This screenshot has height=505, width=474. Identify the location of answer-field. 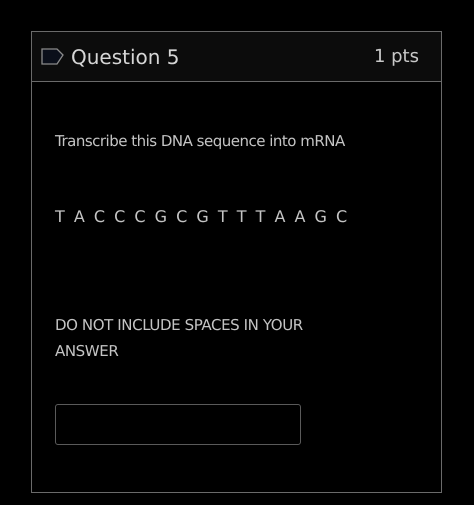
(178, 424).